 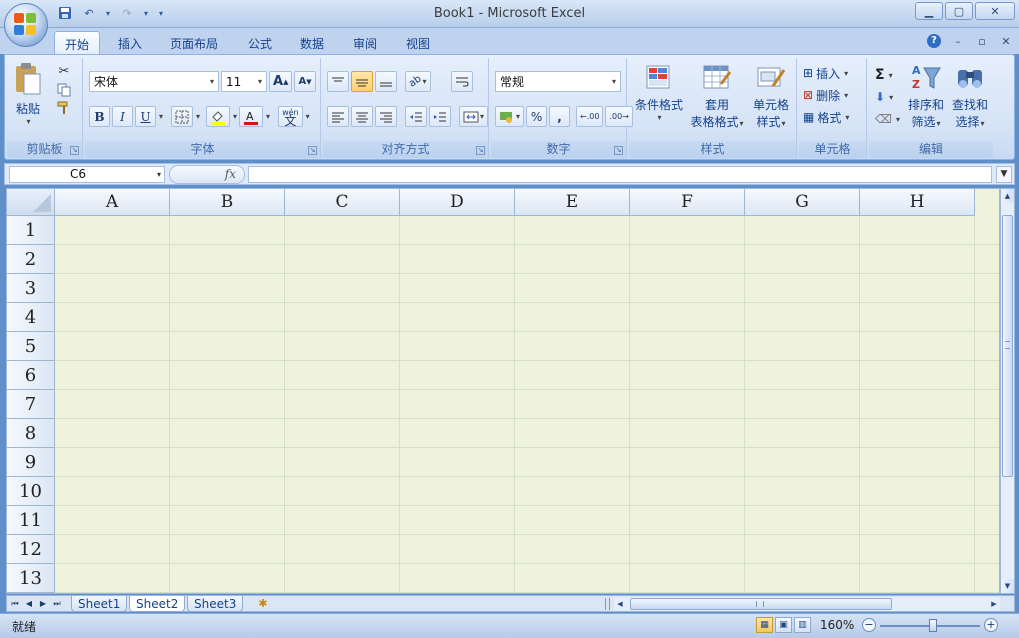 I want to click on sort-filter-button: AZ 排序和 筛选▾, so click(x=926, y=96).